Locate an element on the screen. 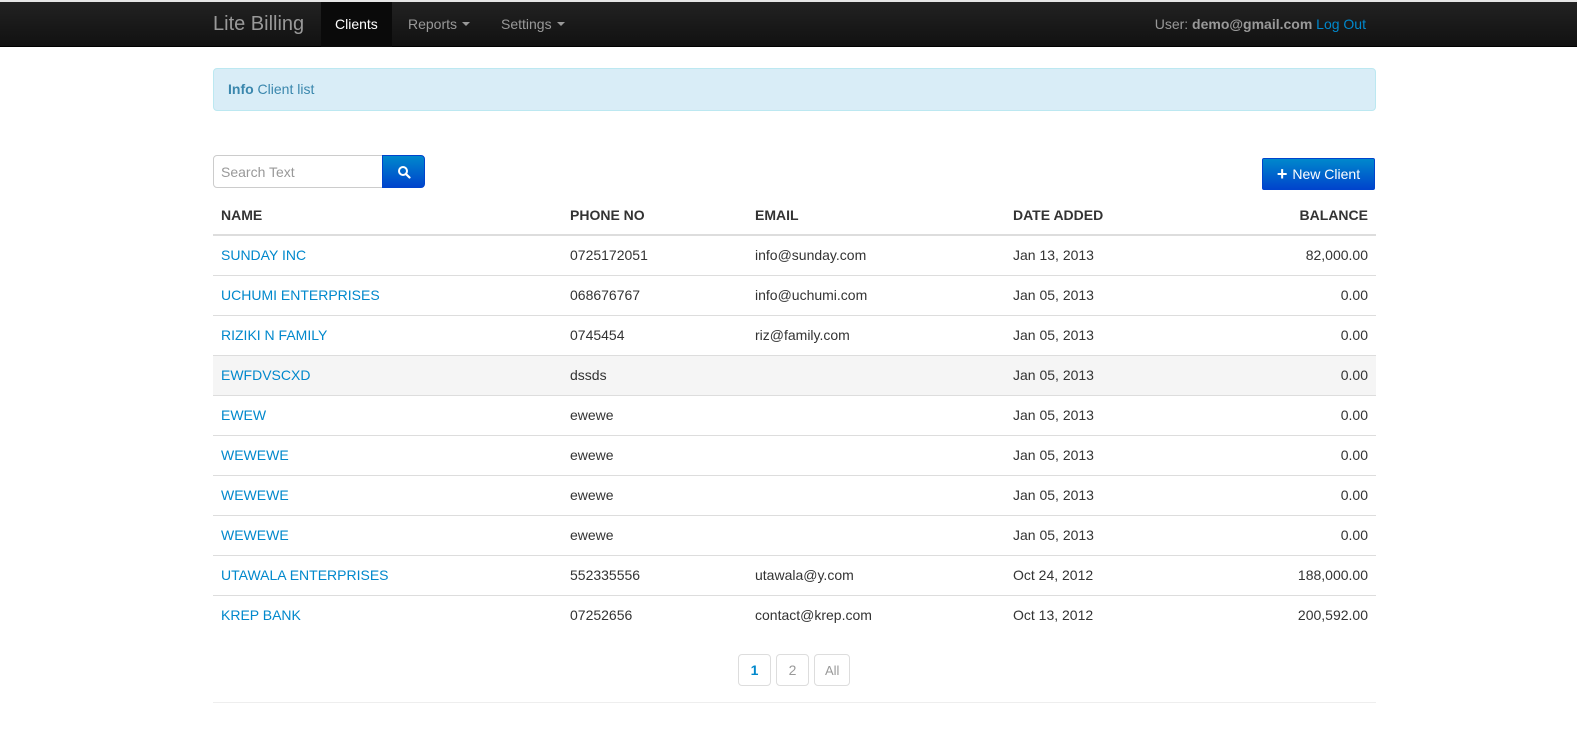  column-header-email: EMAIL is located at coordinates (876, 215).